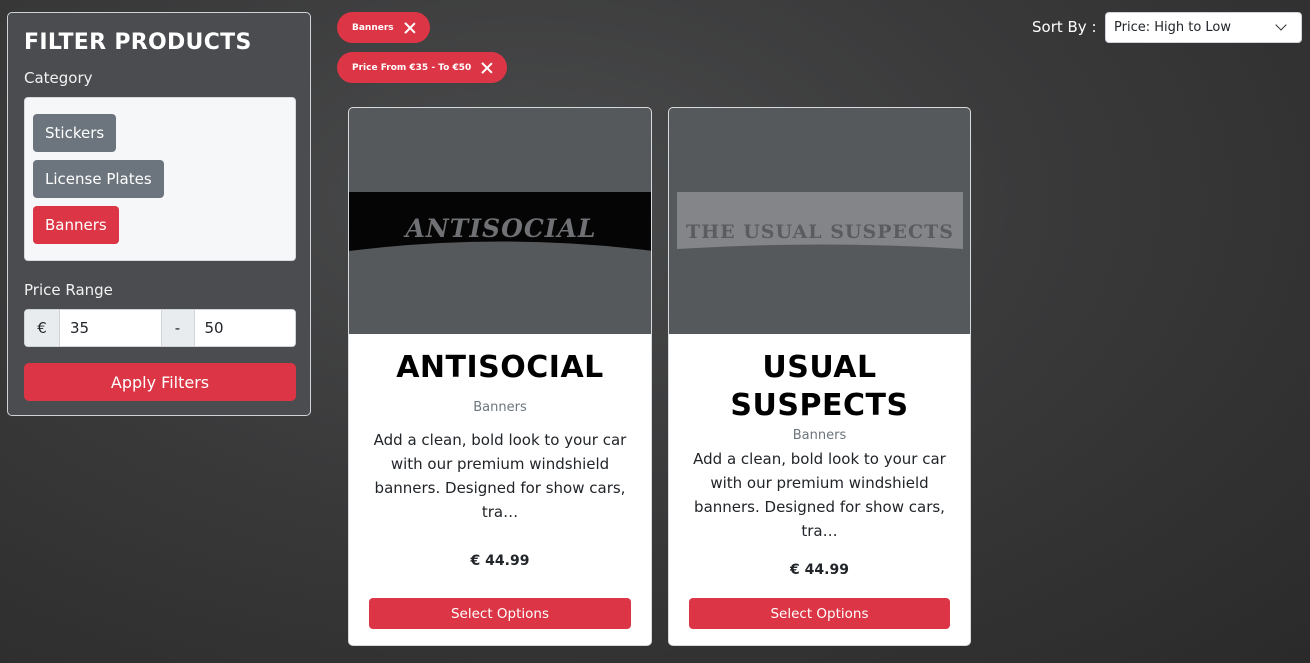 The height and width of the screenshot is (663, 1310). What do you see at coordinates (819, 387) in the screenshot?
I see `product-title: USUAL SUSPECTS` at bounding box center [819, 387].